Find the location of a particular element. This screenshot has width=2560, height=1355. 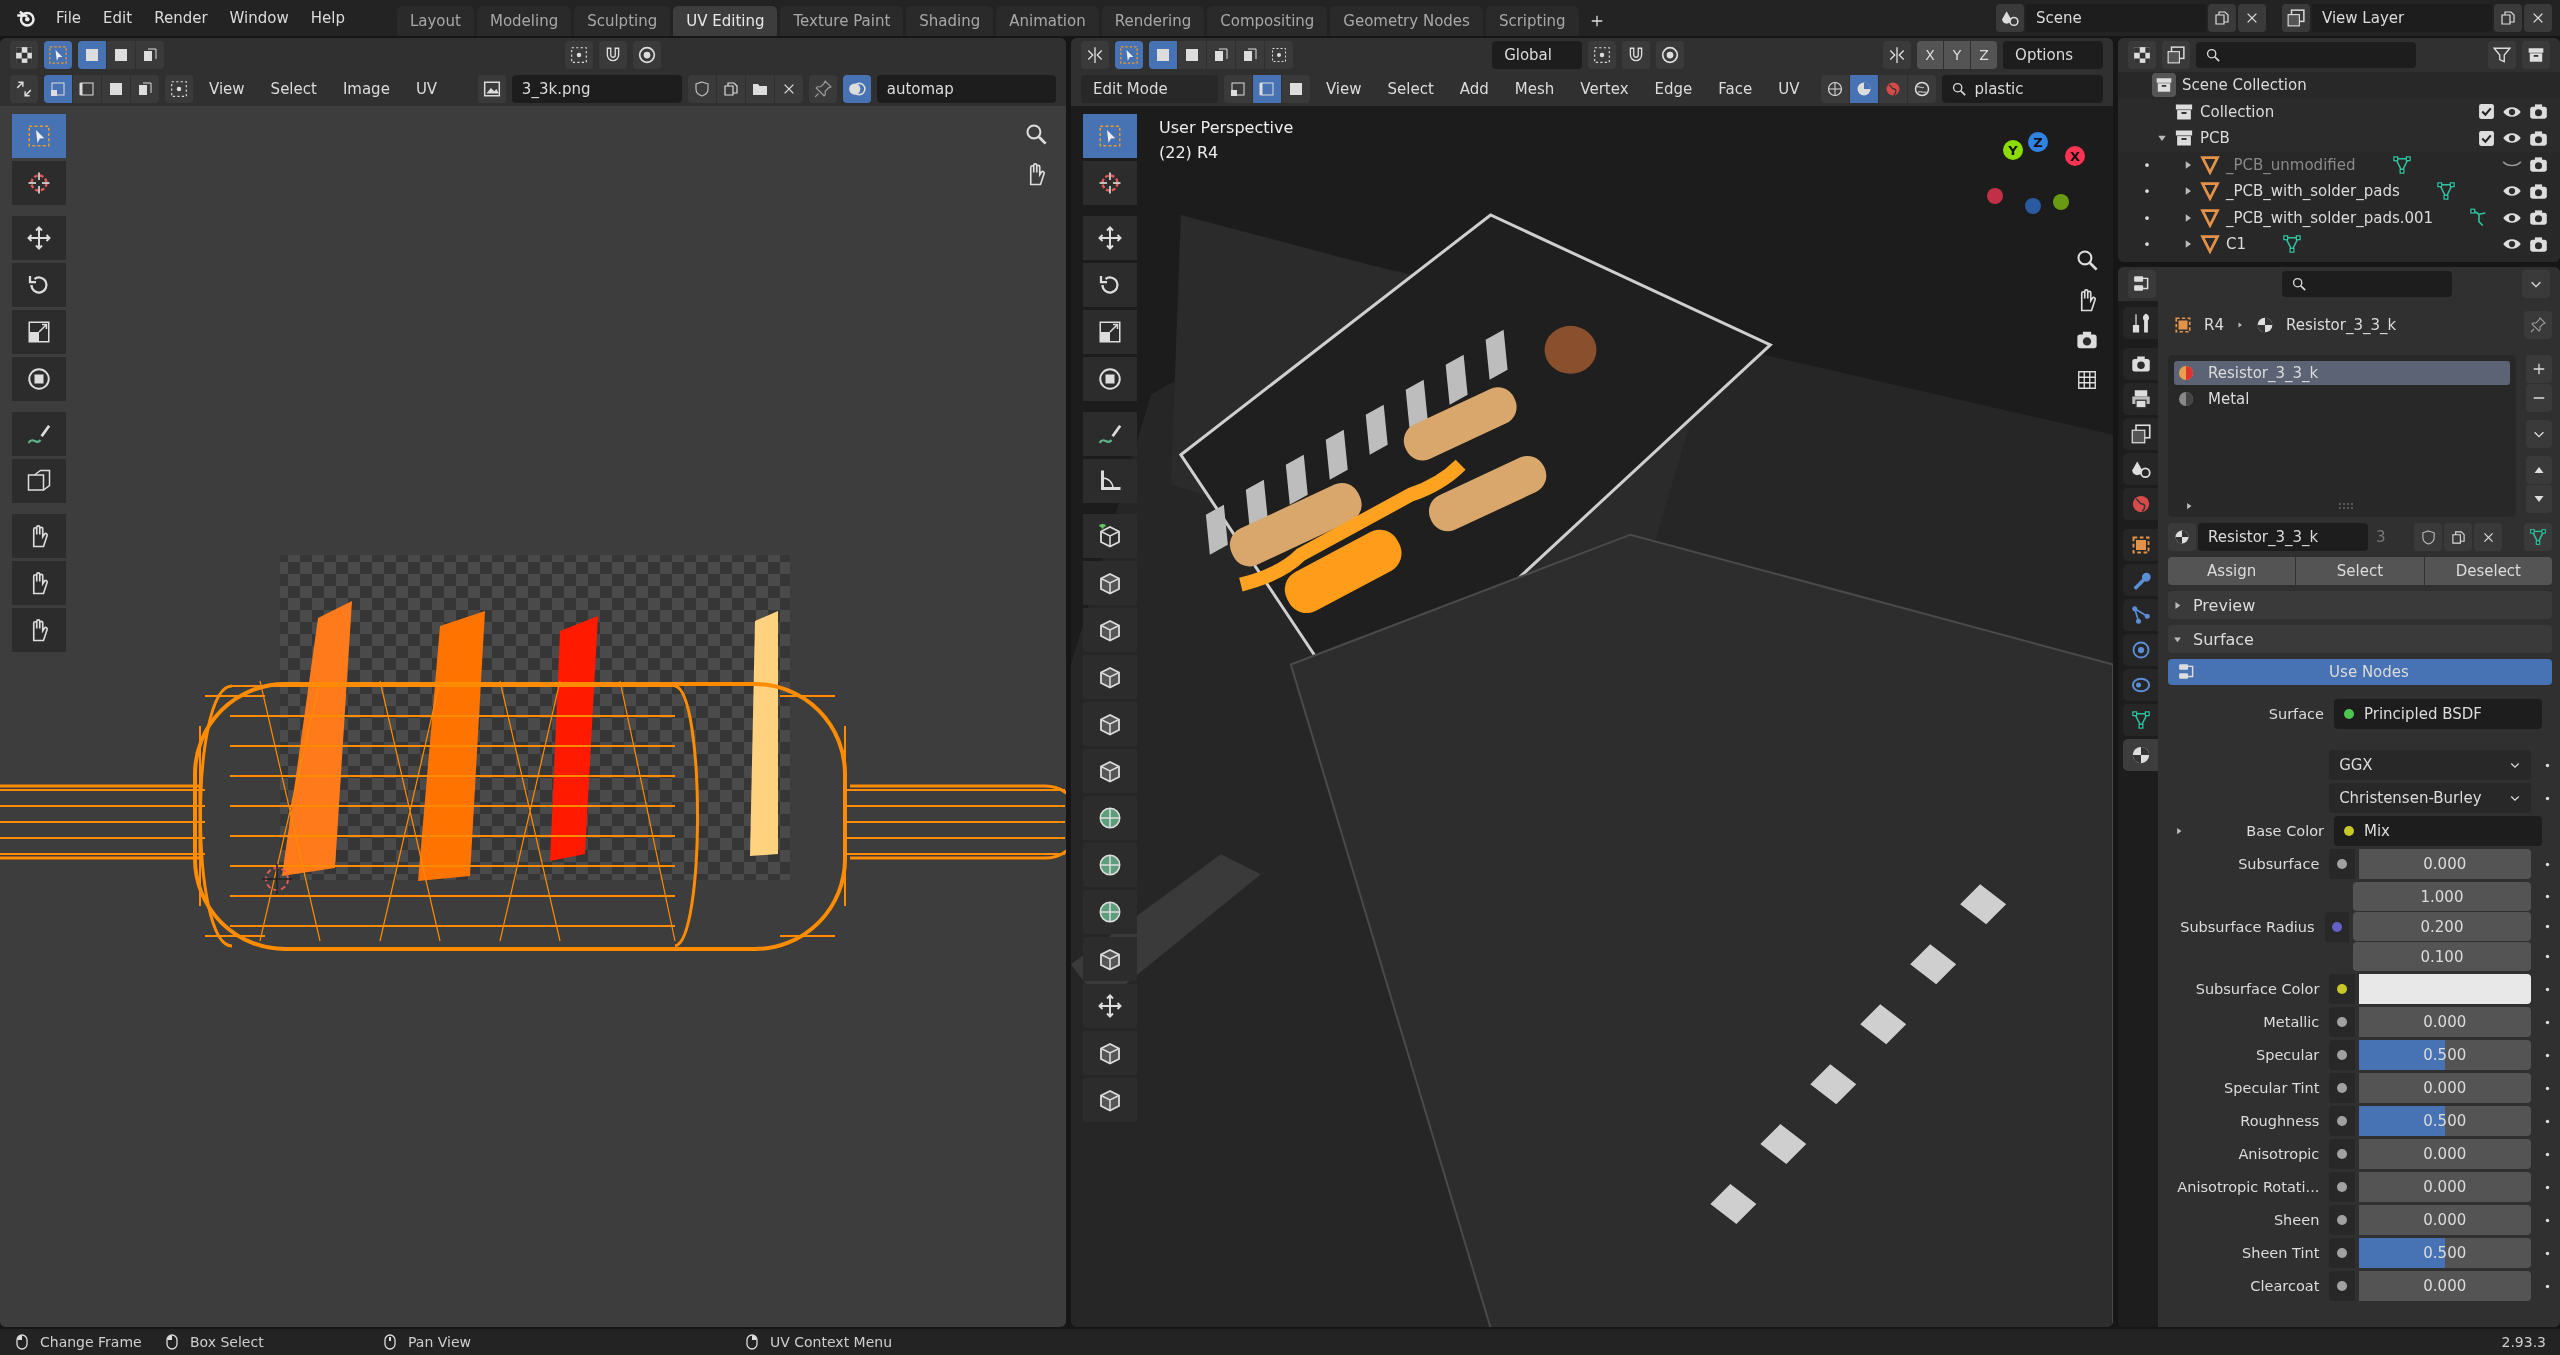

property-label: Subsurface Color is located at coordinates (2257, 989).